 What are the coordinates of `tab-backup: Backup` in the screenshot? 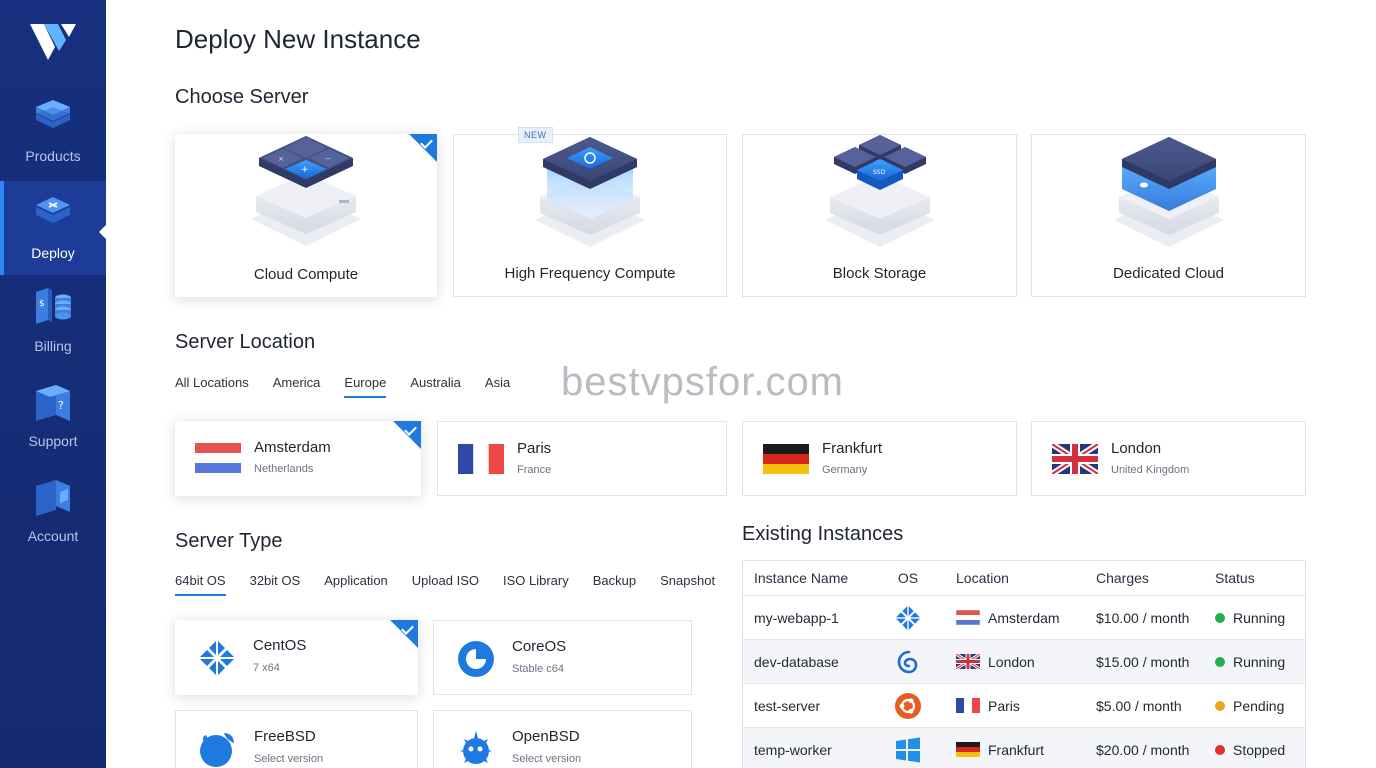 It's located at (614, 584).